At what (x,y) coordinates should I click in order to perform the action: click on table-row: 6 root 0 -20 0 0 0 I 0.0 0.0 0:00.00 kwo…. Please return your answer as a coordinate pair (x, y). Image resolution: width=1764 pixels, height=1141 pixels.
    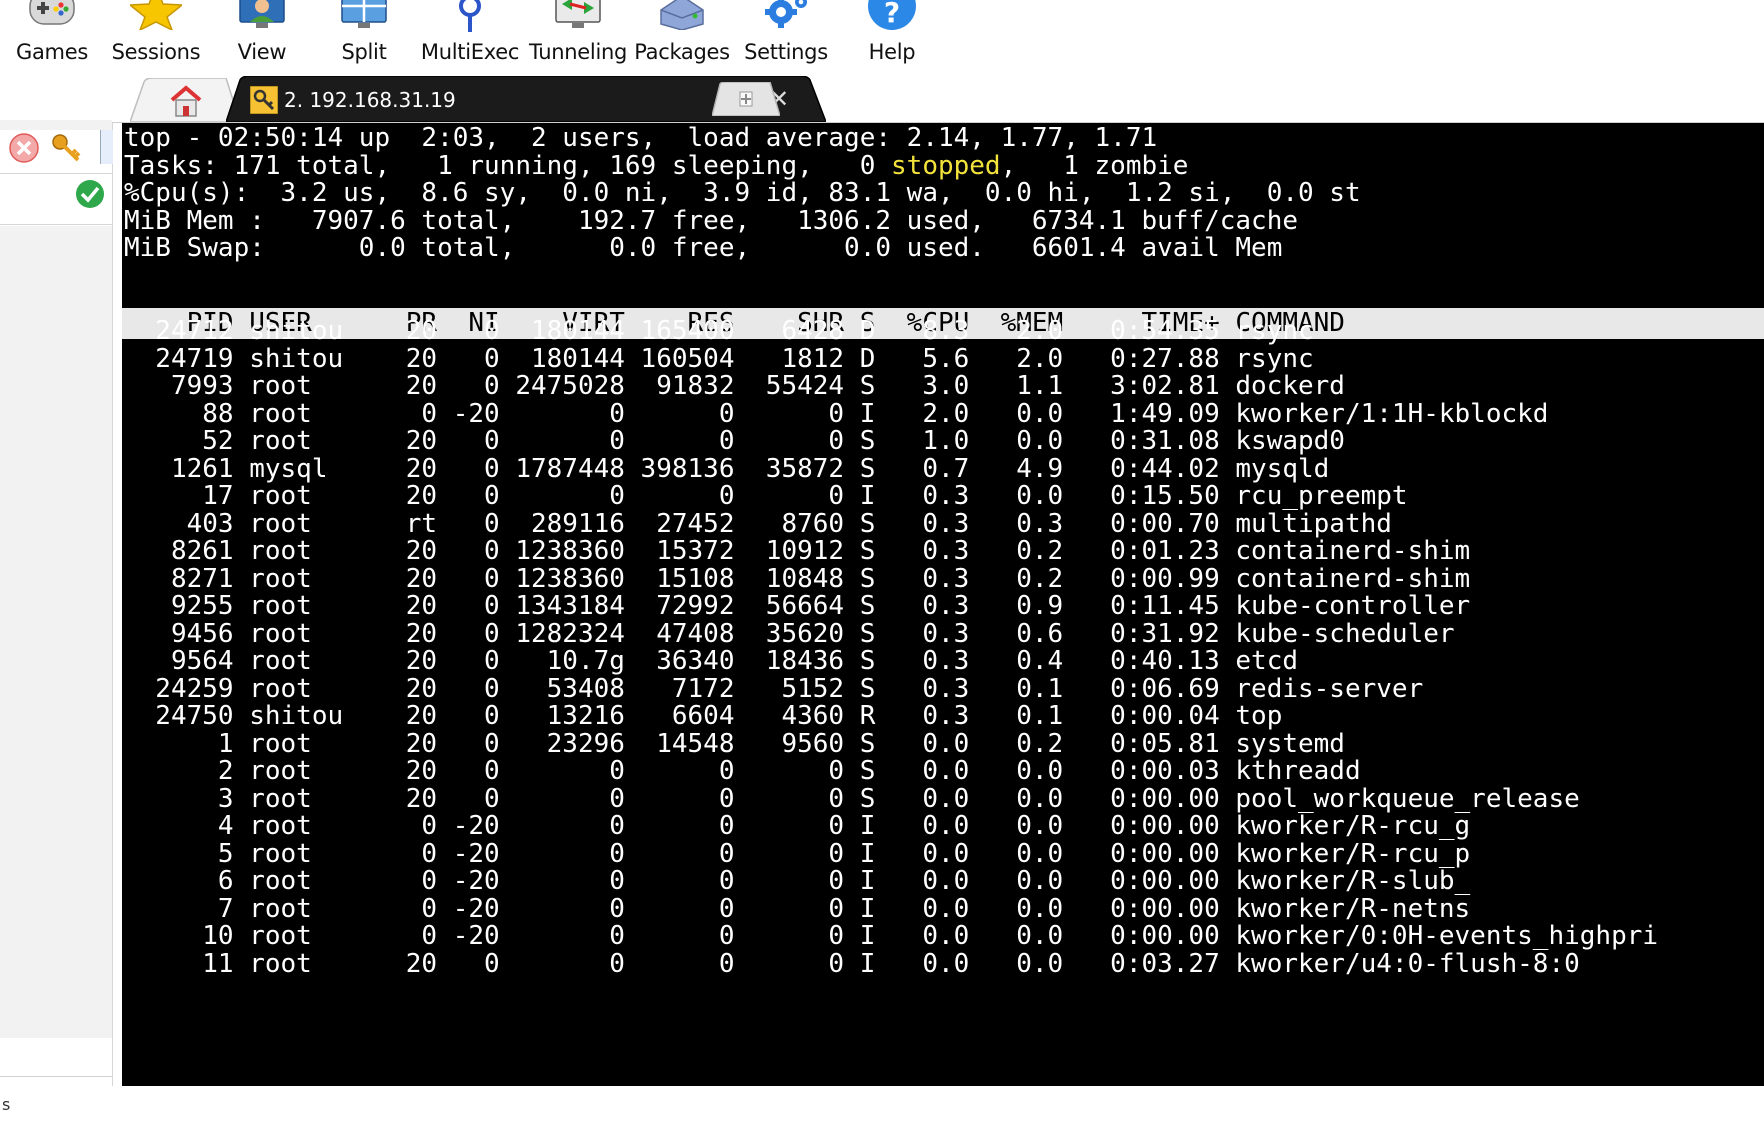
    Looking at the image, I should click on (797, 881).